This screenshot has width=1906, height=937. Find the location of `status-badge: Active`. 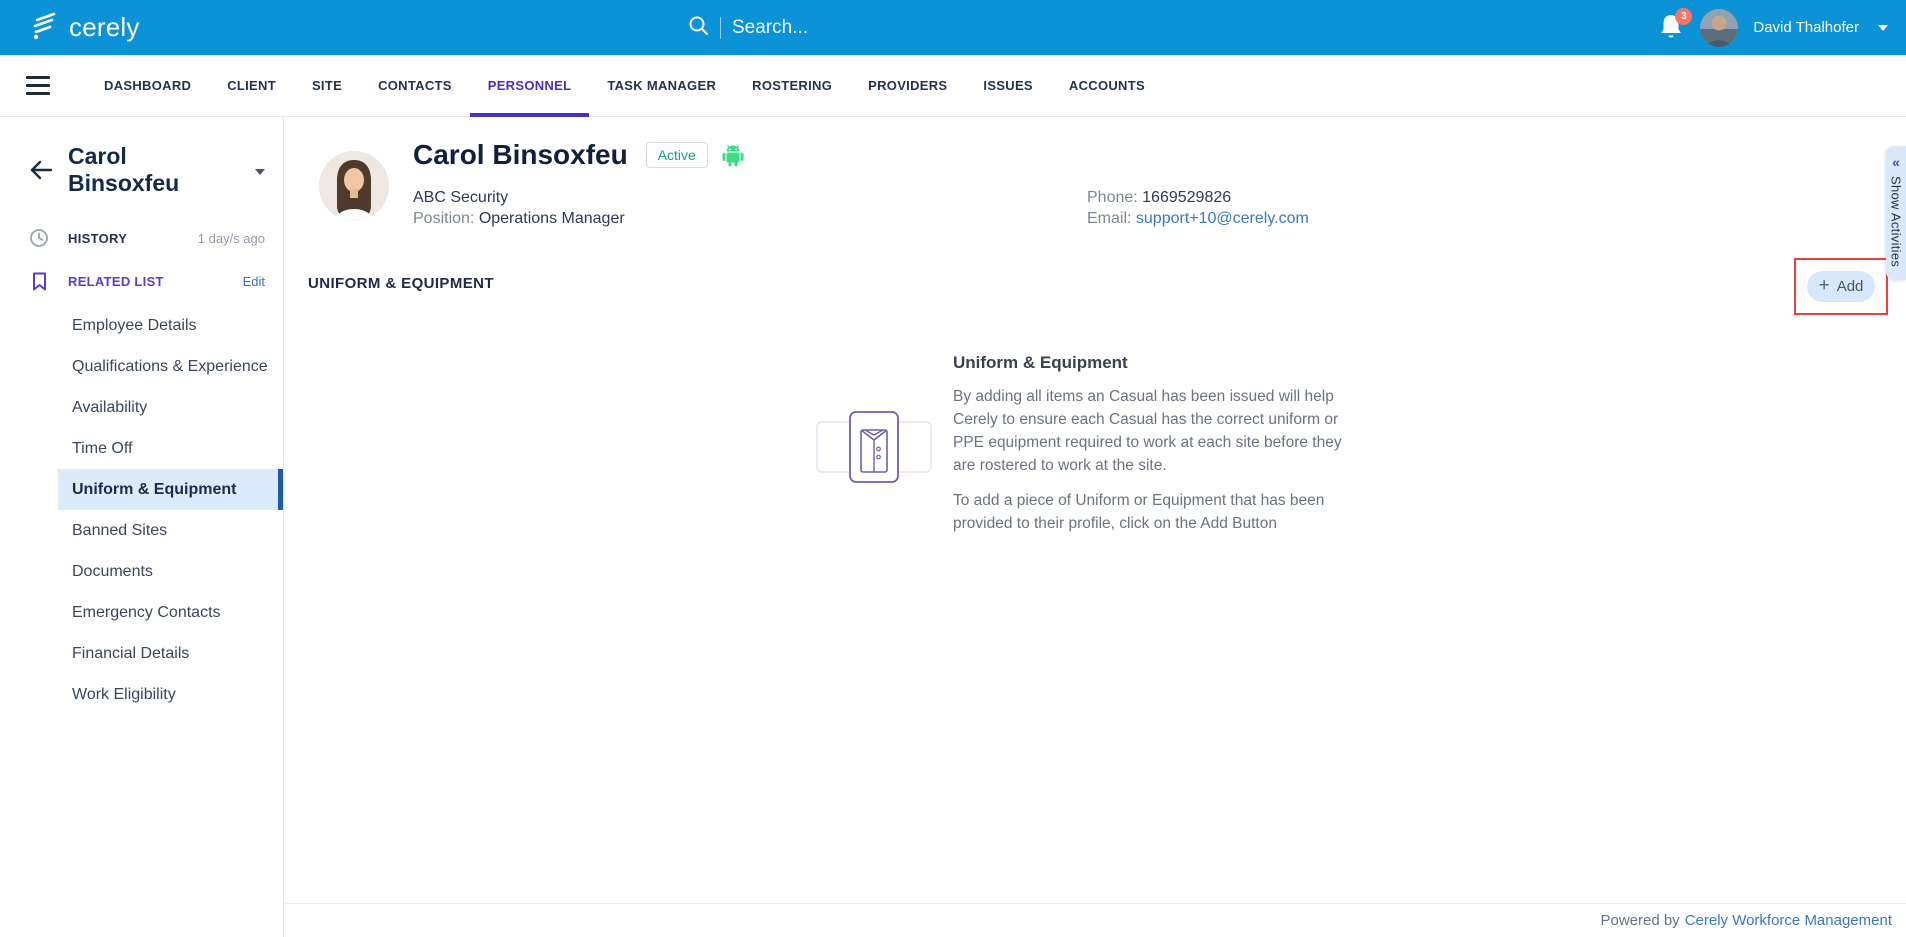

status-badge: Active is located at coordinates (676, 155).